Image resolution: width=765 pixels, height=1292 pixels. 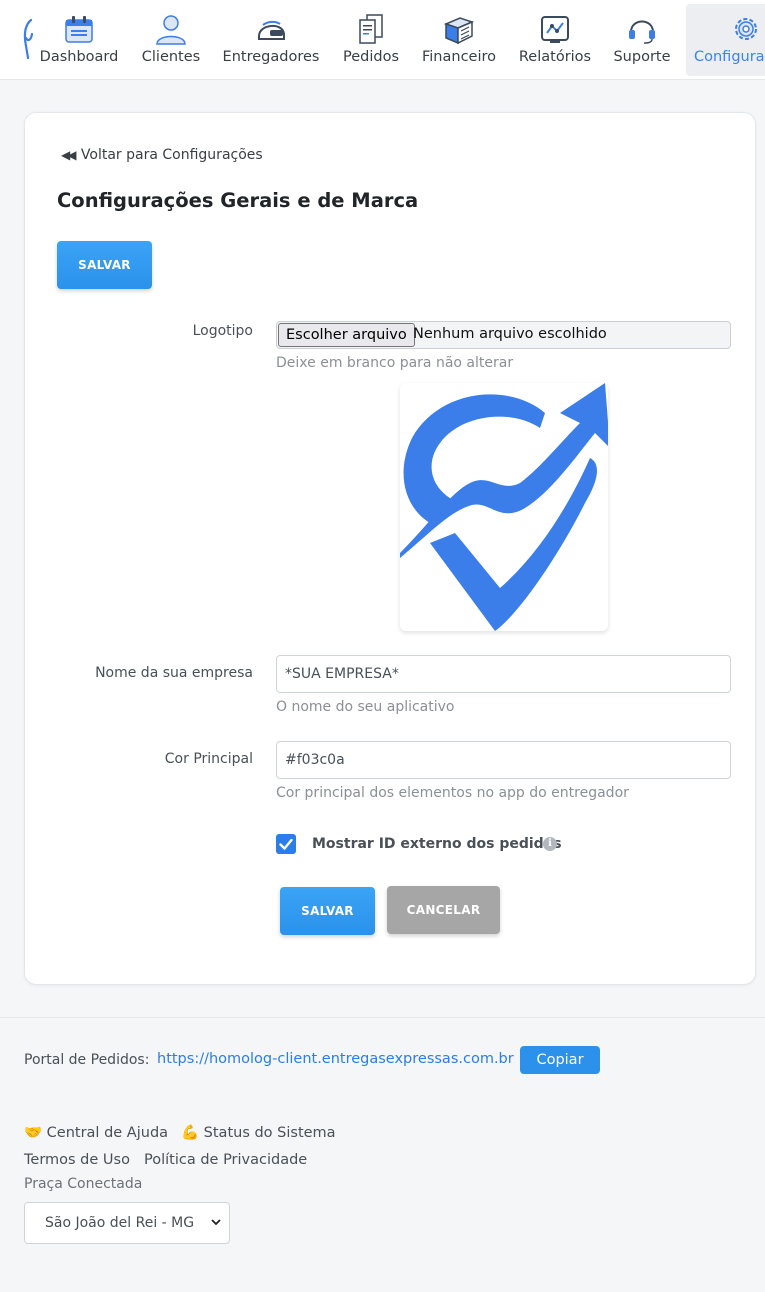 What do you see at coordinates (346, 335) in the screenshot?
I see `choose-file-button: Escolher arquivo` at bounding box center [346, 335].